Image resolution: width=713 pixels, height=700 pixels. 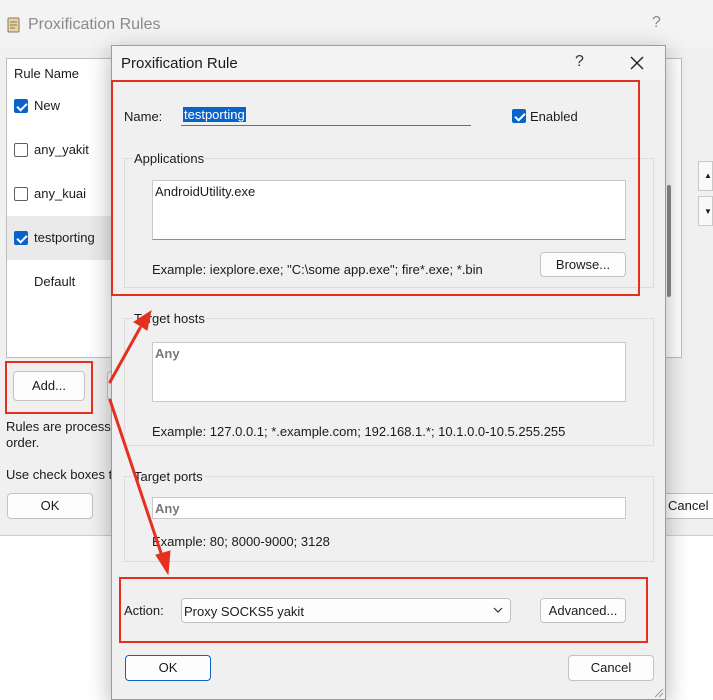 What do you see at coordinates (205, 191) in the screenshot?
I see `applications-value: AndroidUtility.exe` at bounding box center [205, 191].